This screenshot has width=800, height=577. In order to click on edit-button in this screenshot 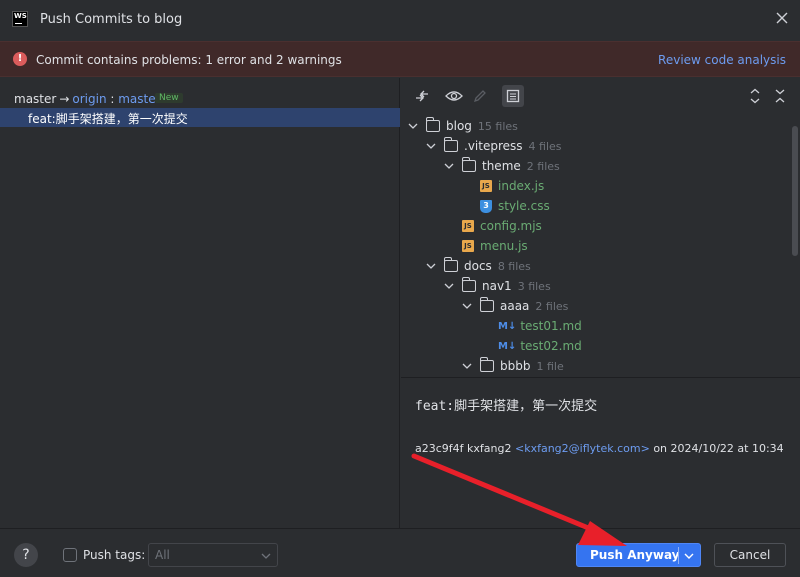, I will do `click(480, 96)`.